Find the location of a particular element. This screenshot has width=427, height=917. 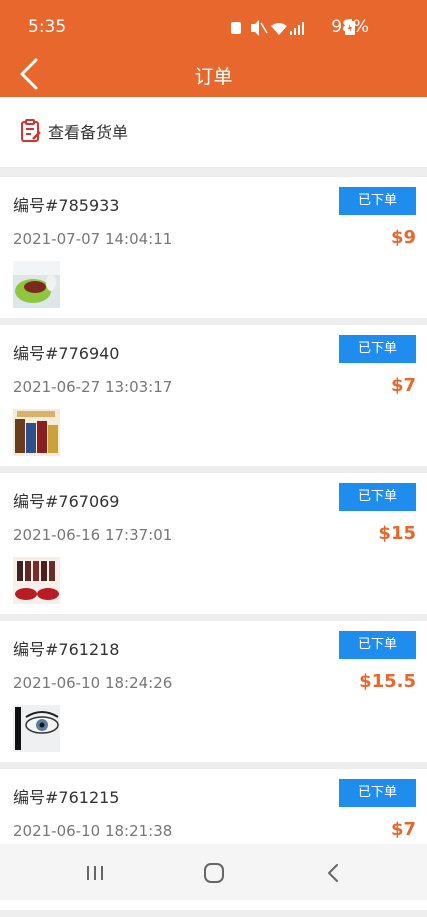

view-stock-list-button: 查看备货单 is located at coordinates (74, 131).